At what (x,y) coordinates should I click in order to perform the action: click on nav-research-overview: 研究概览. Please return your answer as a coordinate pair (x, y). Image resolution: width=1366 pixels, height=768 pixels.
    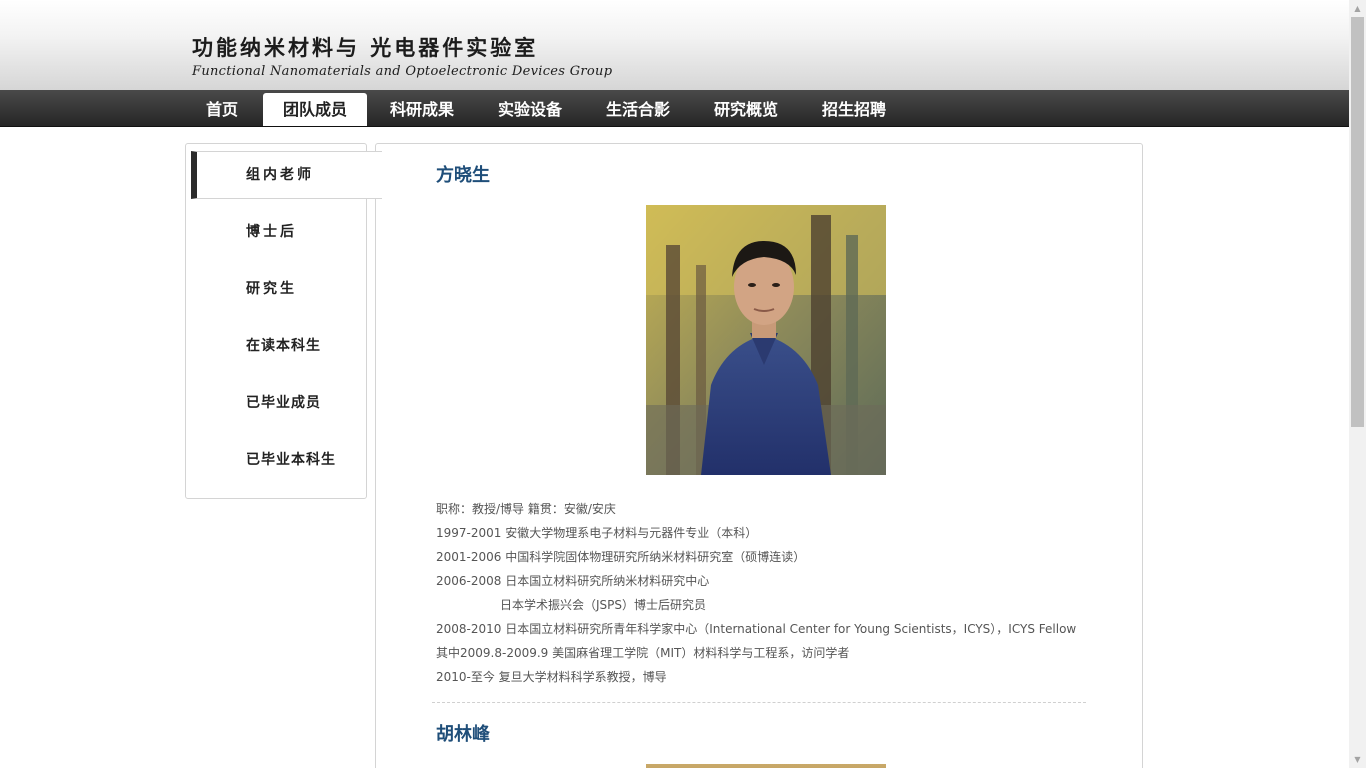
    Looking at the image, I should click on (746, 109).